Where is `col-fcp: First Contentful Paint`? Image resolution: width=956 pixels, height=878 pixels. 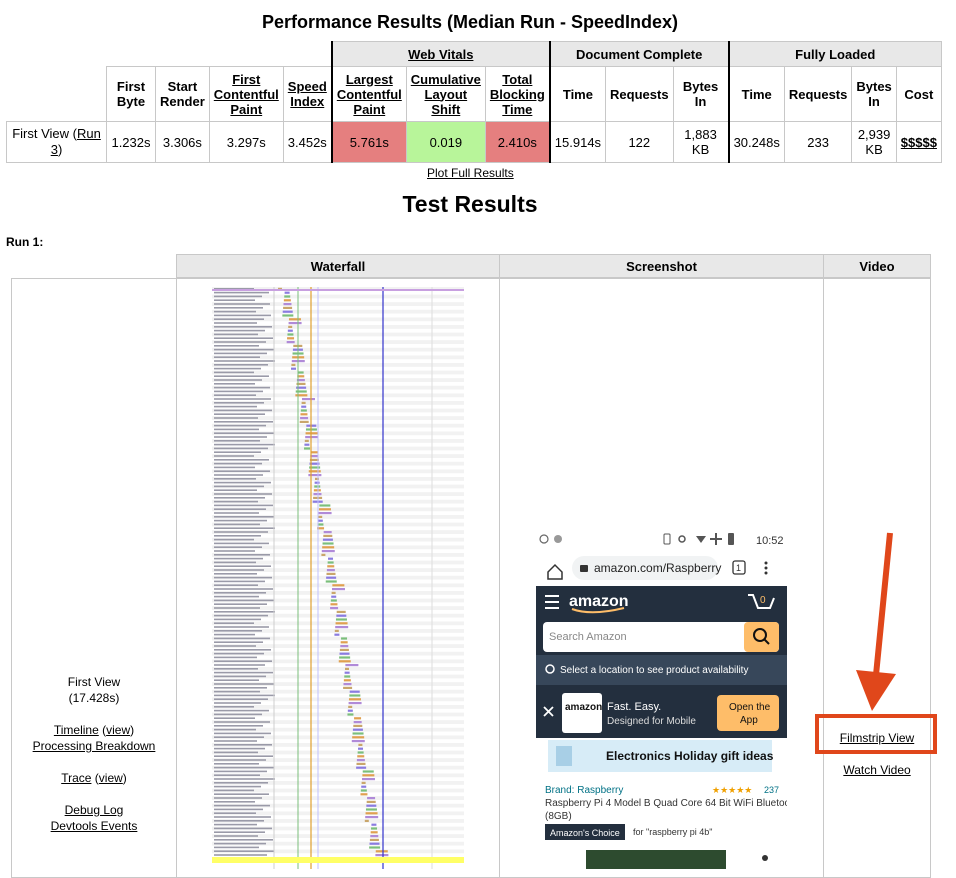
col-fcp: First Contentful Paint is located at coordinates (246, 94).